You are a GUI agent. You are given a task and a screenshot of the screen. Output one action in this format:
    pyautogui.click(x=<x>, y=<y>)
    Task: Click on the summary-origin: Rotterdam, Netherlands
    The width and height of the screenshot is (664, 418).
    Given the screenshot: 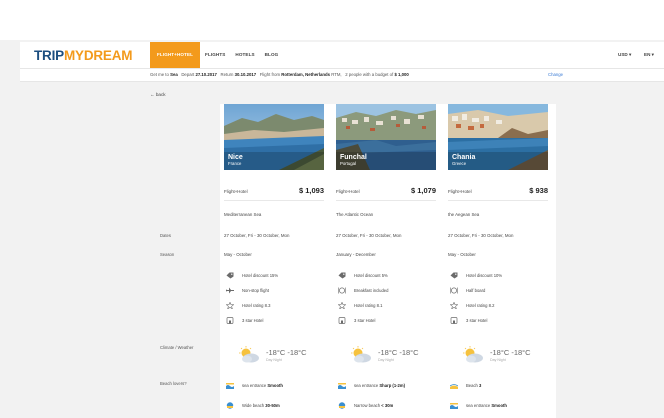 What is the action you would take?
    pyautogui.click(x=305, y=74)
    